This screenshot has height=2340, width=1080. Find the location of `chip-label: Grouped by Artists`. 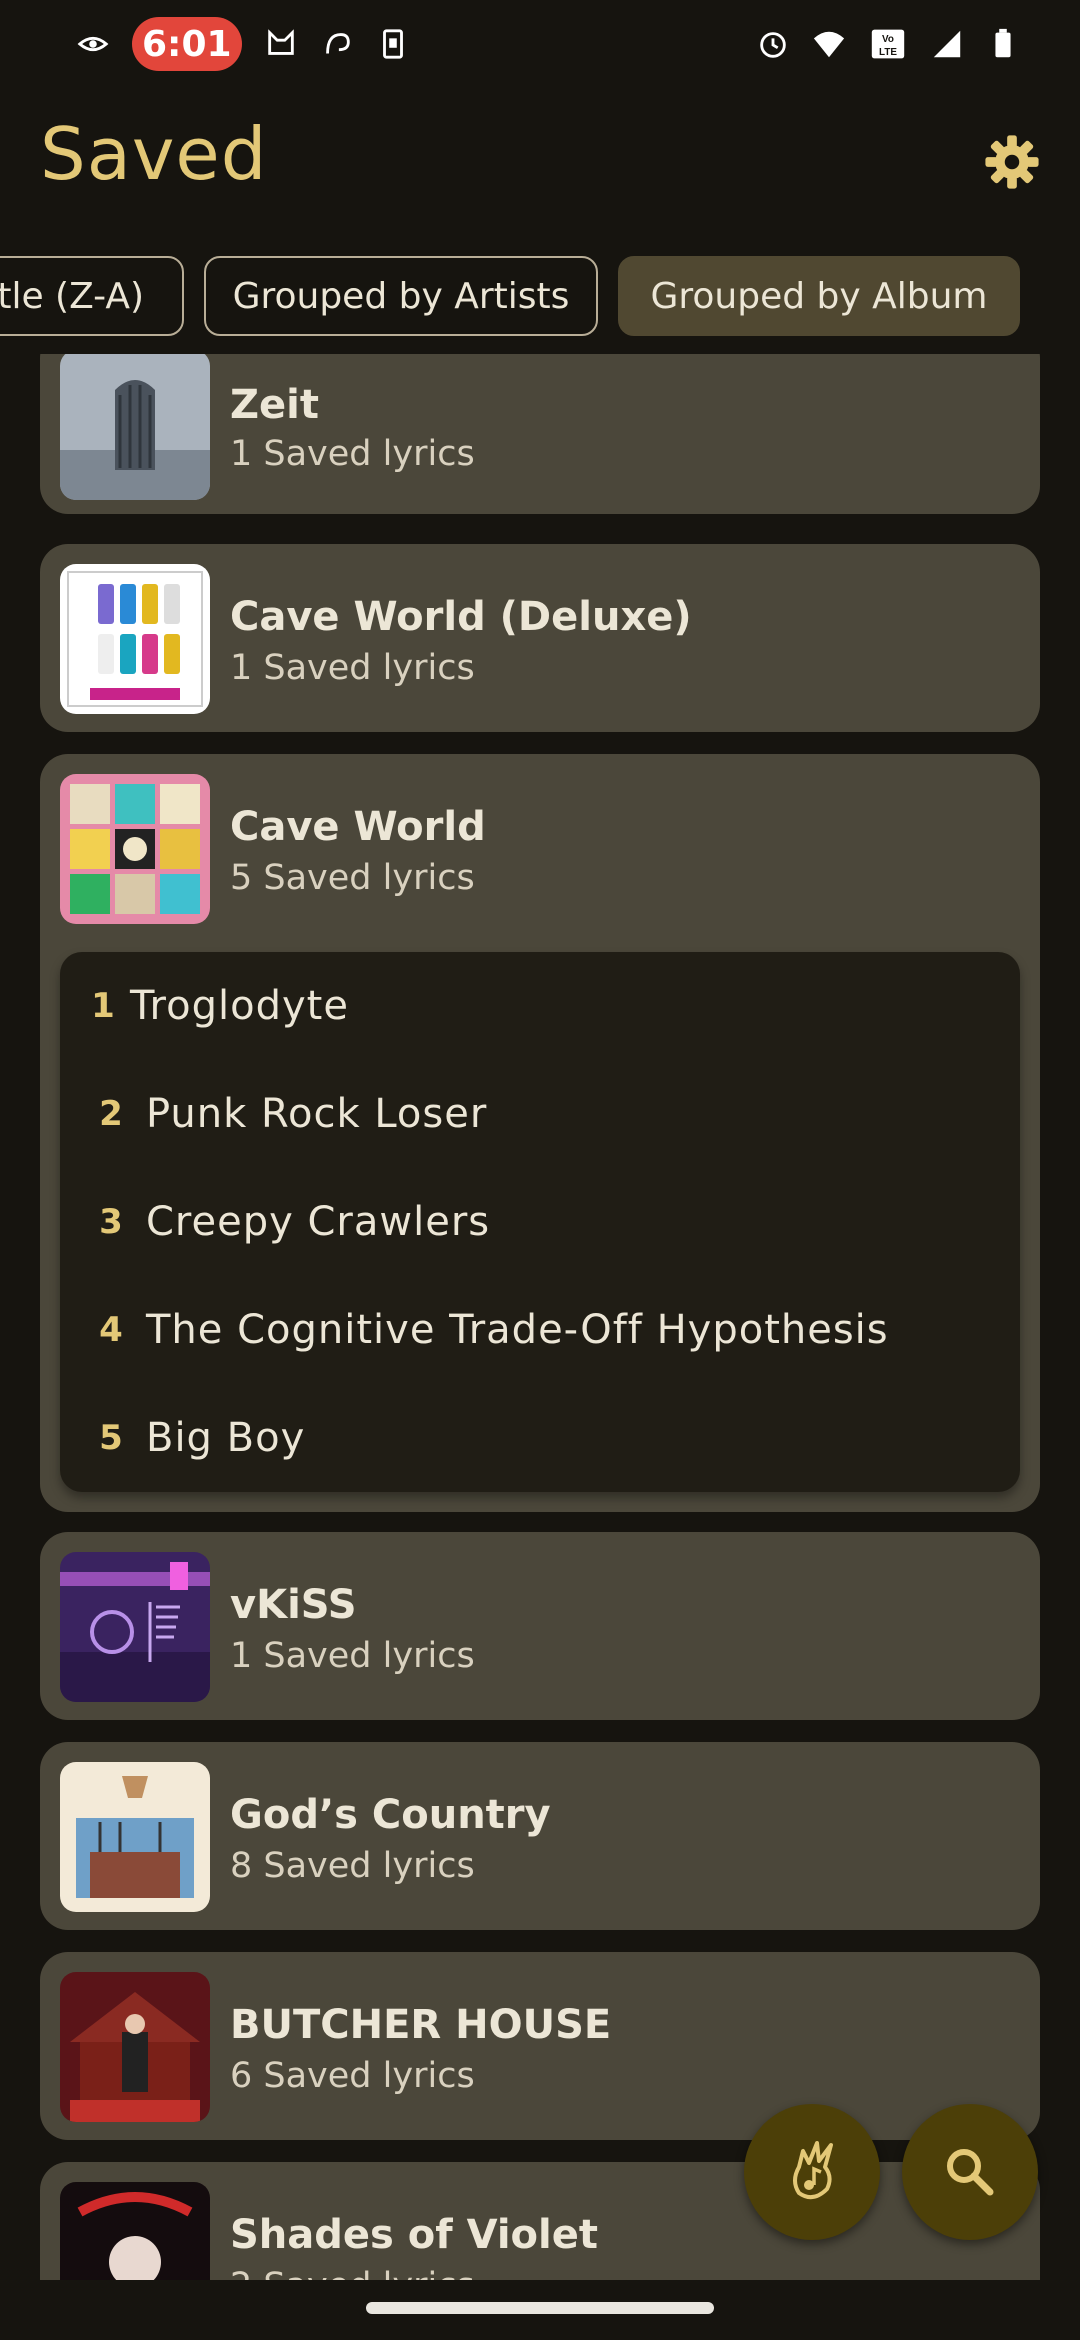

chip-label: Grouped by Artists is located at coordinates (401, 296).